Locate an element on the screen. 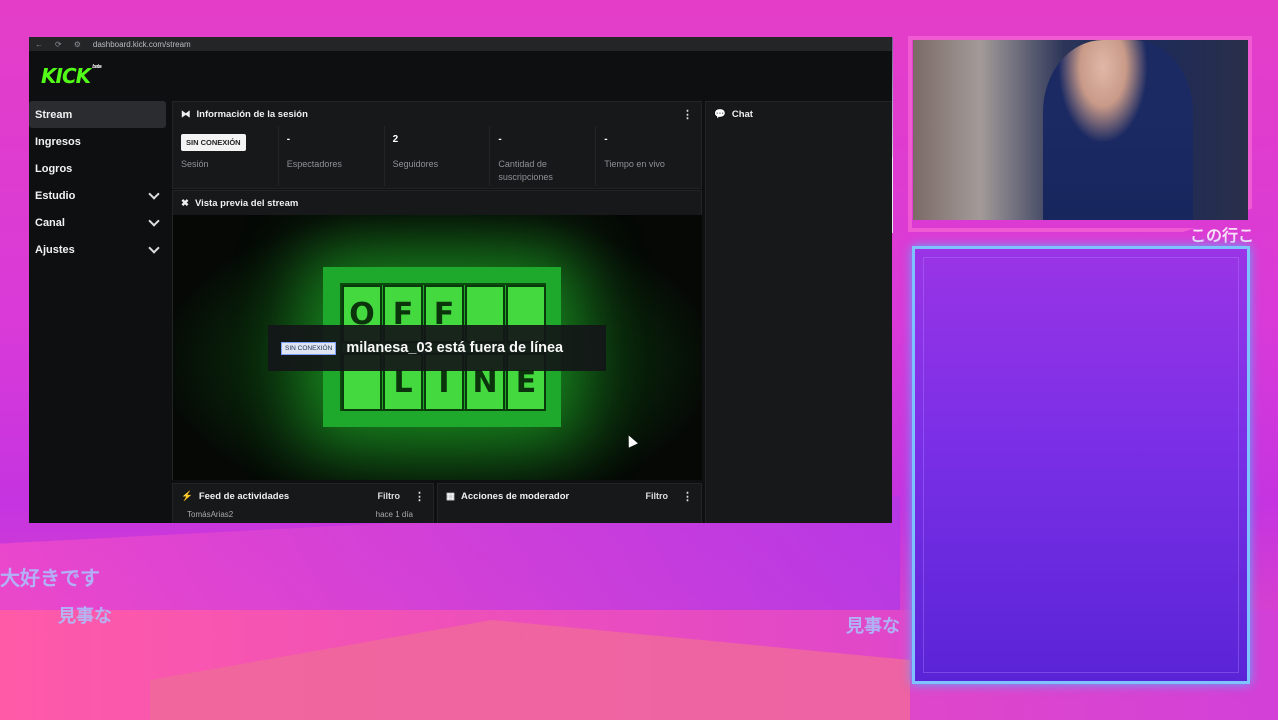 This screenshot has height=720, width=1278. back-icon: ← is located at coordinates (39, 44).